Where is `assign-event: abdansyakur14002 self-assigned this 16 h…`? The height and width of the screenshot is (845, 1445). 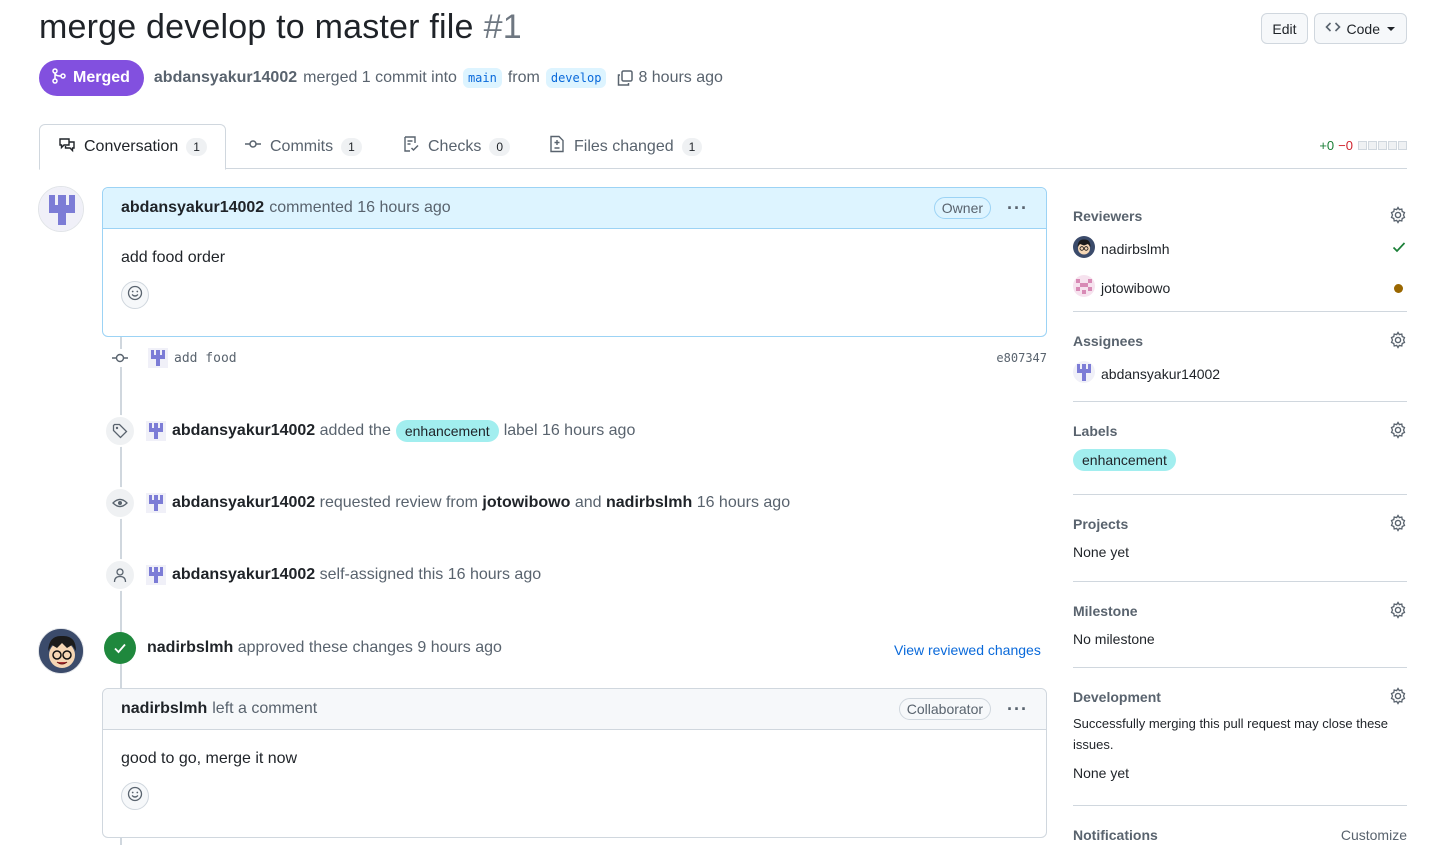
assign-event: abdansyakur14002 self-assigned this 16 h… is located at coordinates (322, 575).